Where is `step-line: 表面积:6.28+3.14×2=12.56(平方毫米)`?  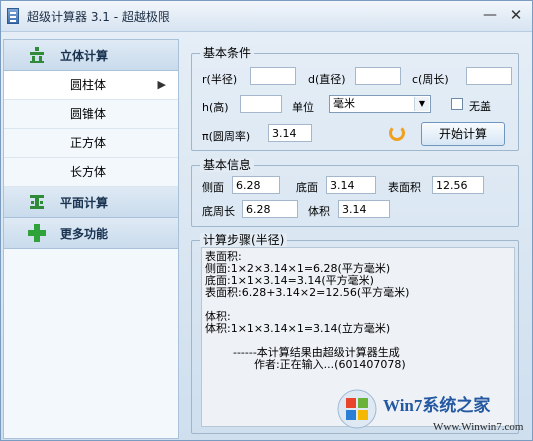
step-line: 表面积:6.28+3.14×2=12.56(平方毫米) is located at coordinates (307, 292).